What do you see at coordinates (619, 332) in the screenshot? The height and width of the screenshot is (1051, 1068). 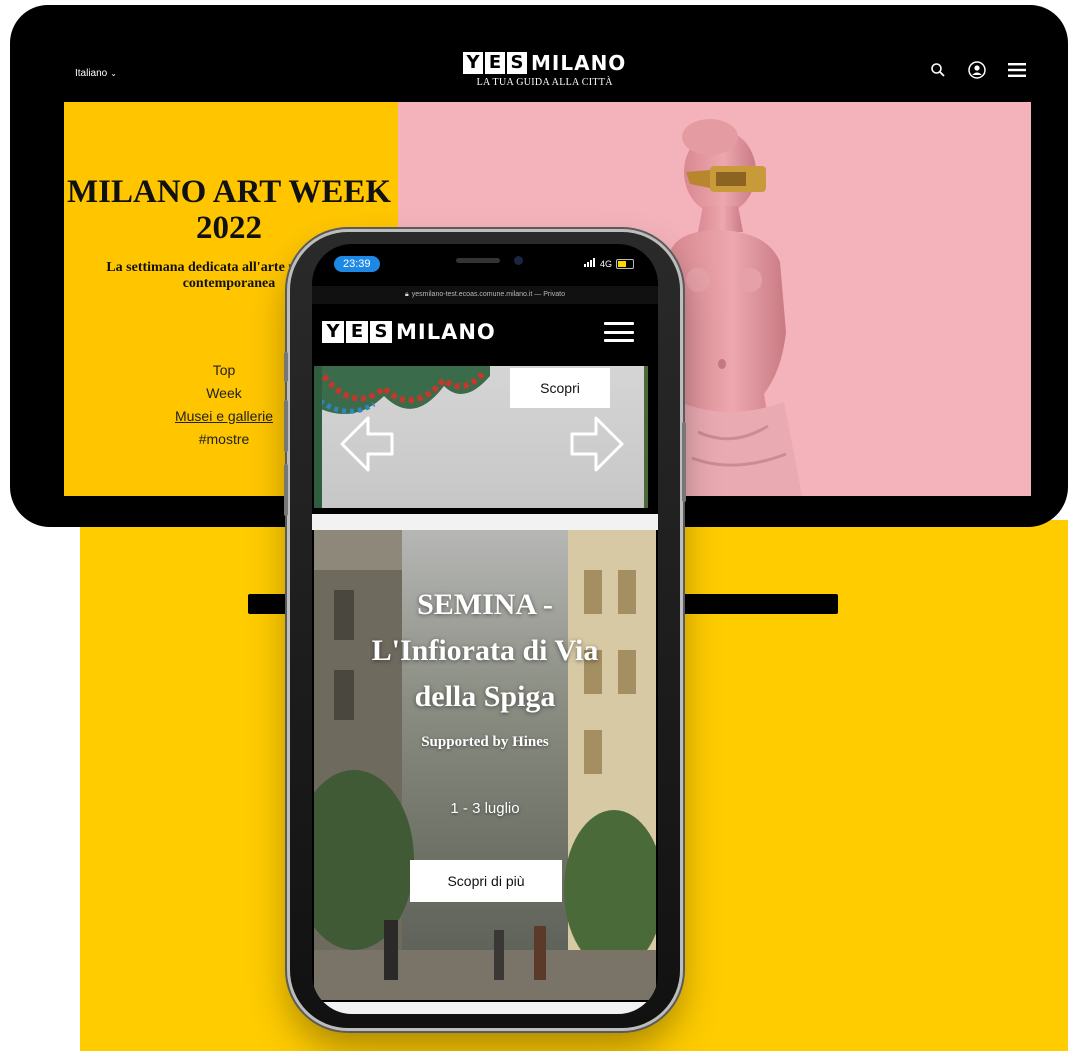 I see `hamburger-menu-icon` at bounding box center [619, 332].